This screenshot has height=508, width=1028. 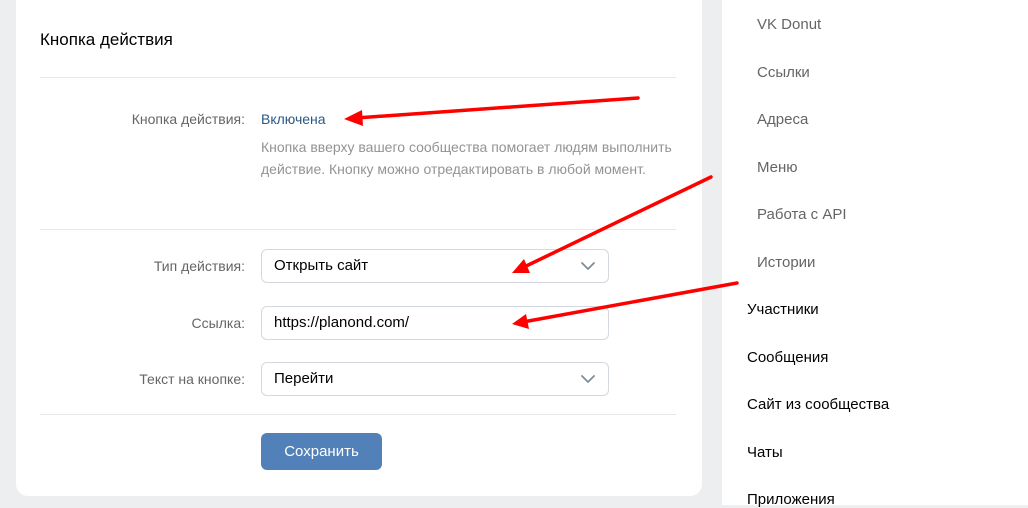 I want to click on sidebar-item-stories: Истории, so click(x=786, y=262).